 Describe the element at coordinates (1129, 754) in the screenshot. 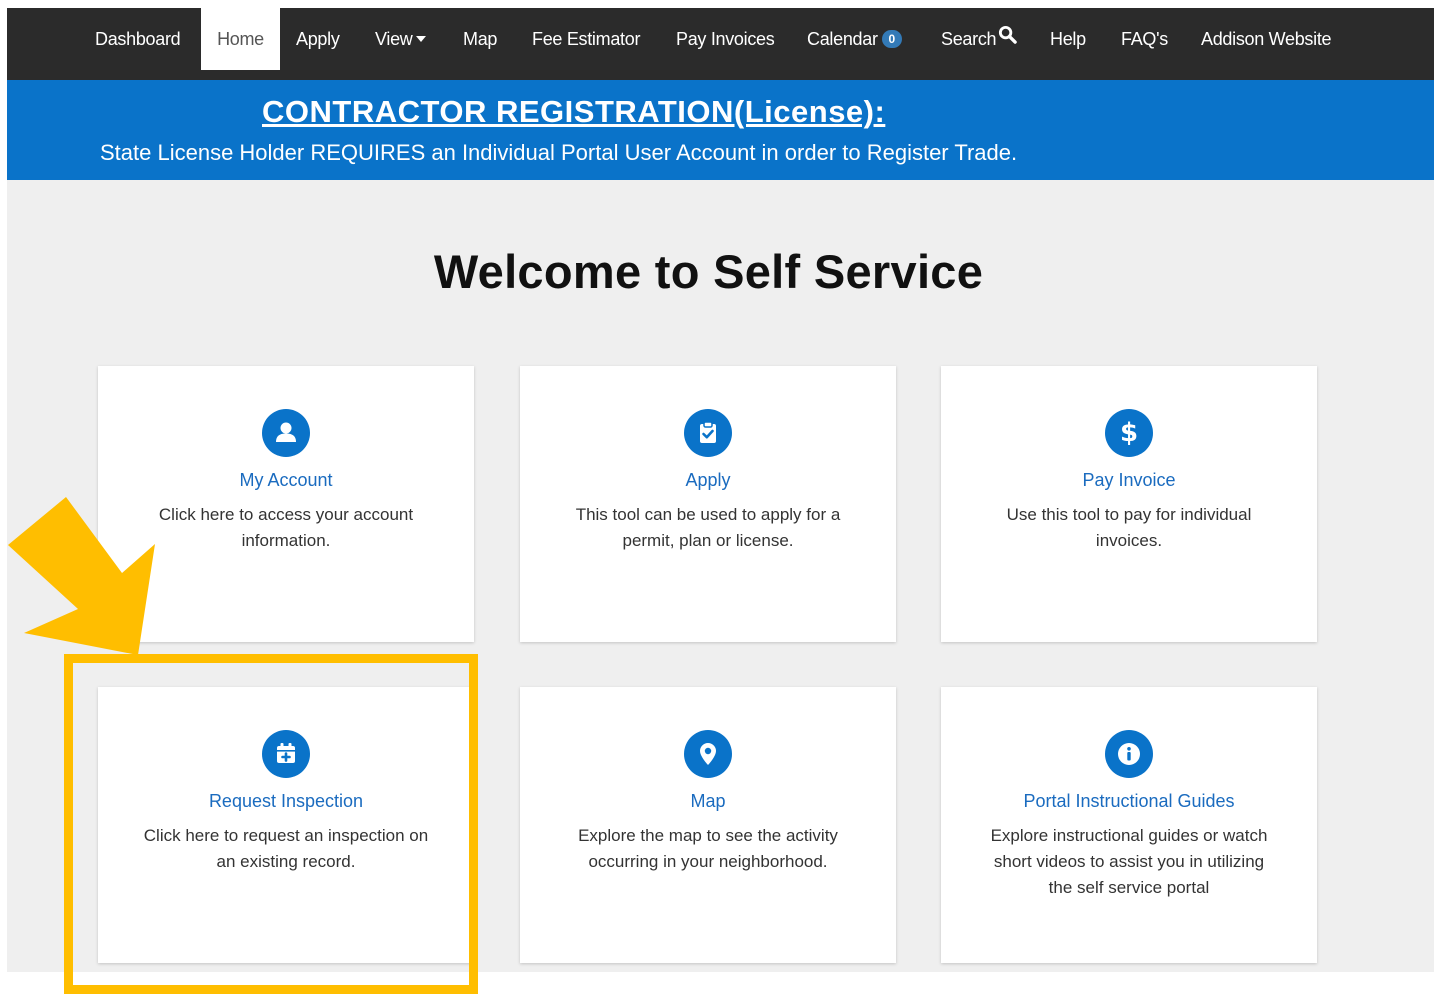

I see `info-icon` at that location.